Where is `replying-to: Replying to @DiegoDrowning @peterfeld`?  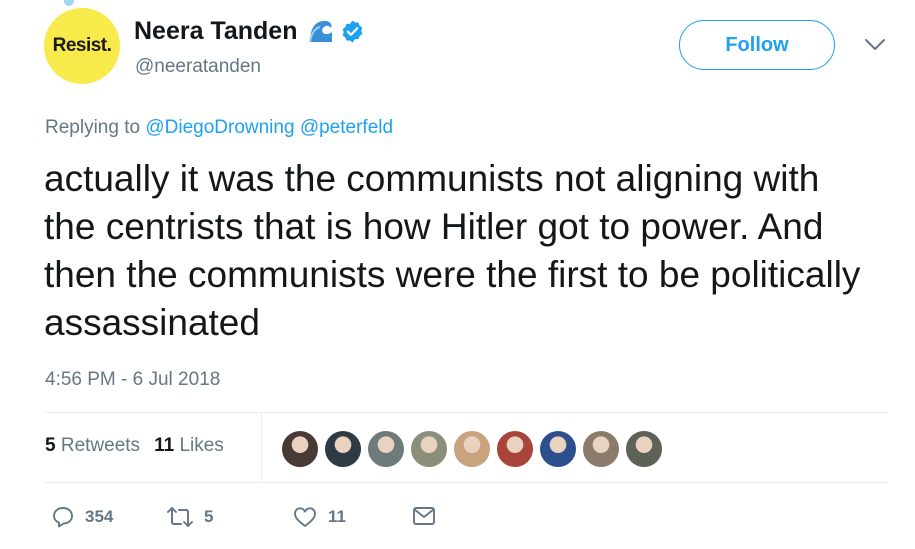 replying-to: Replying to @DiegoDrowning @peterfeld is located at coordinates (219, 128).